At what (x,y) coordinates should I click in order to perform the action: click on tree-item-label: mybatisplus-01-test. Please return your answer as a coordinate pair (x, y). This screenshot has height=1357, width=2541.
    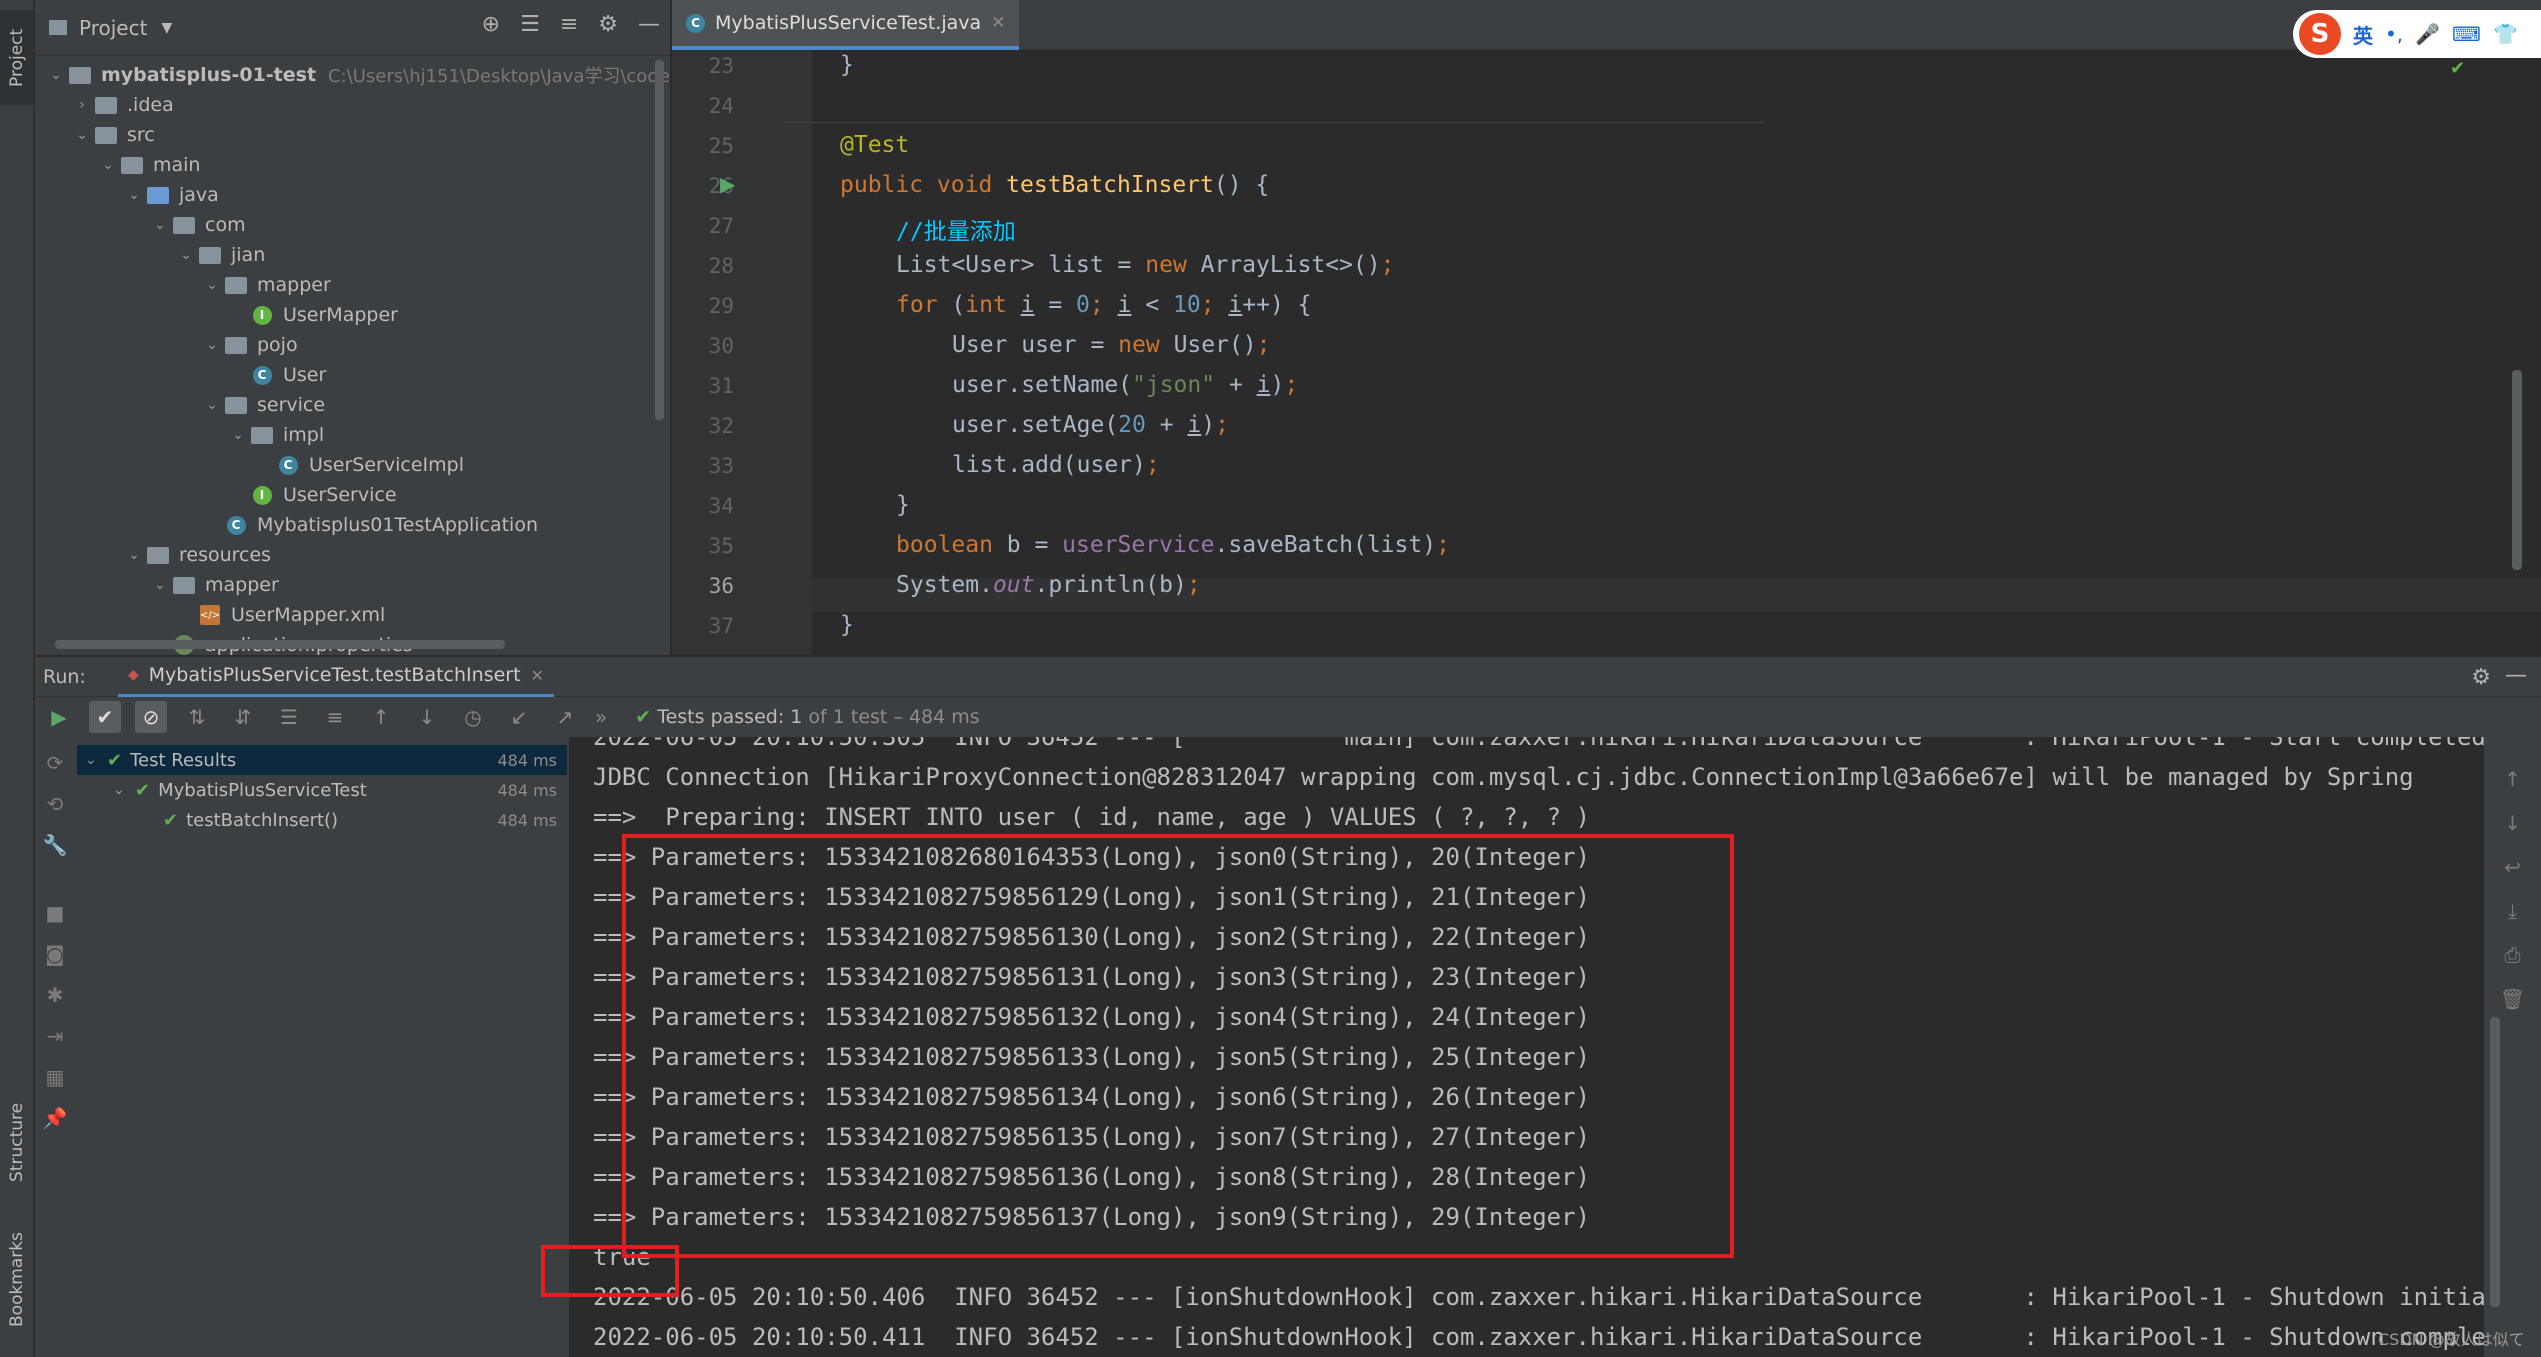
    Looking at the image, I should click on (209, 75).